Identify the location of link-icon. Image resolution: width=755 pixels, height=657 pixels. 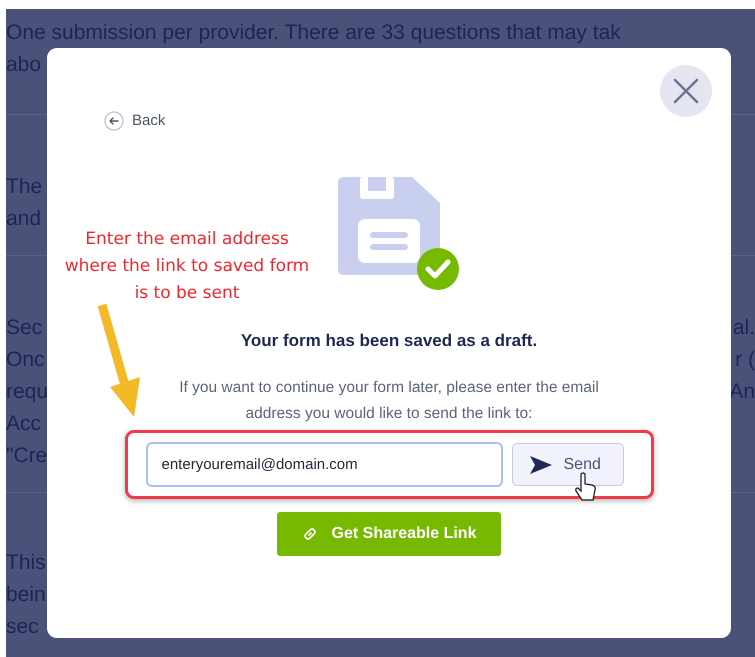
(310, 534).